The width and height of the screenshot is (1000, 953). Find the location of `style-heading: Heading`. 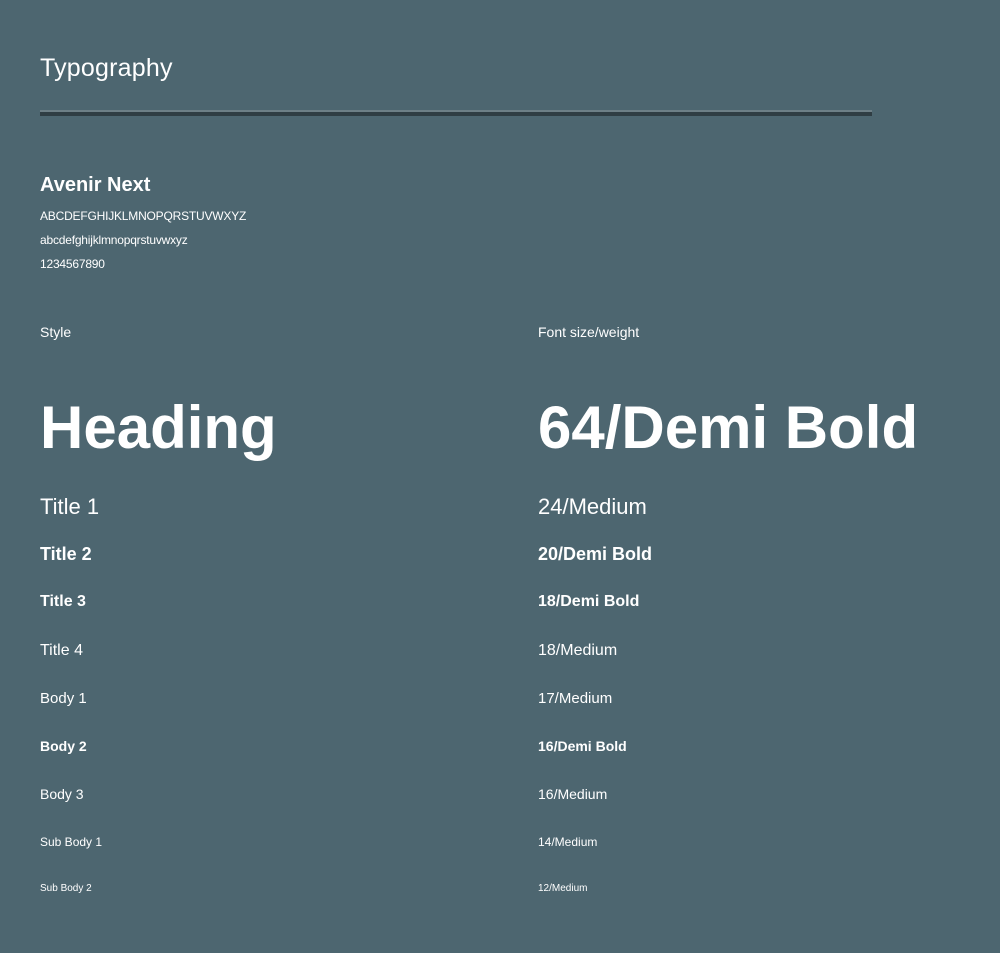

style-heading: Heading is located at coordinates (158, 427).